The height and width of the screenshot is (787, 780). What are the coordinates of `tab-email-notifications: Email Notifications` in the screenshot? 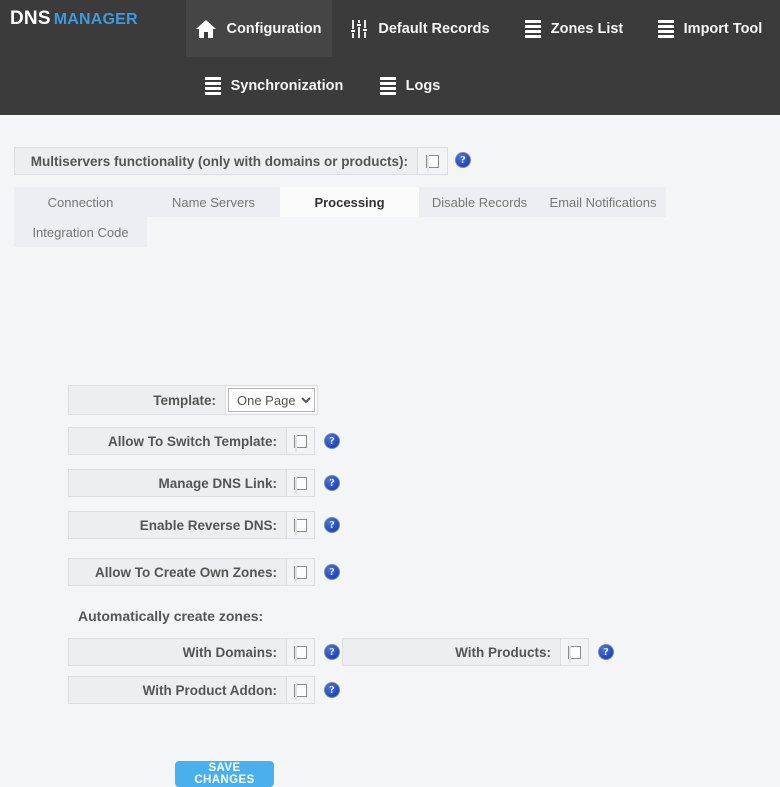 It's located at (603, 202).